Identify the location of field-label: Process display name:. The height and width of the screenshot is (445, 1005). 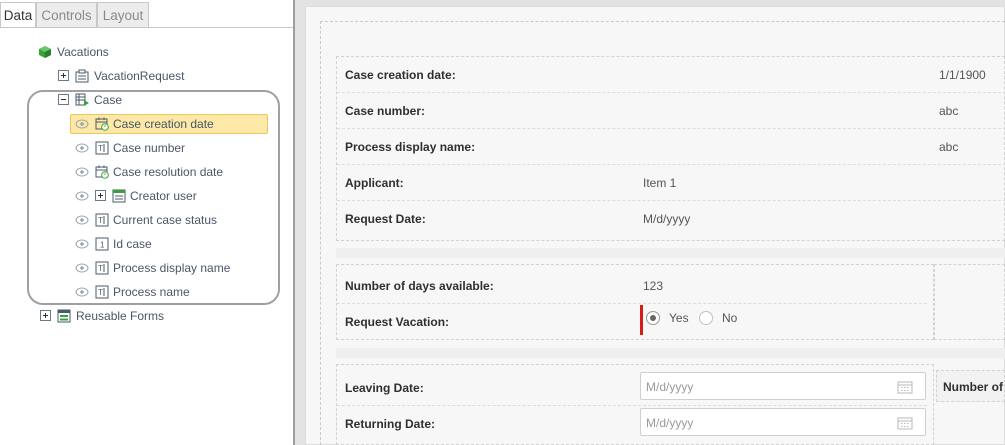
(410, 147).